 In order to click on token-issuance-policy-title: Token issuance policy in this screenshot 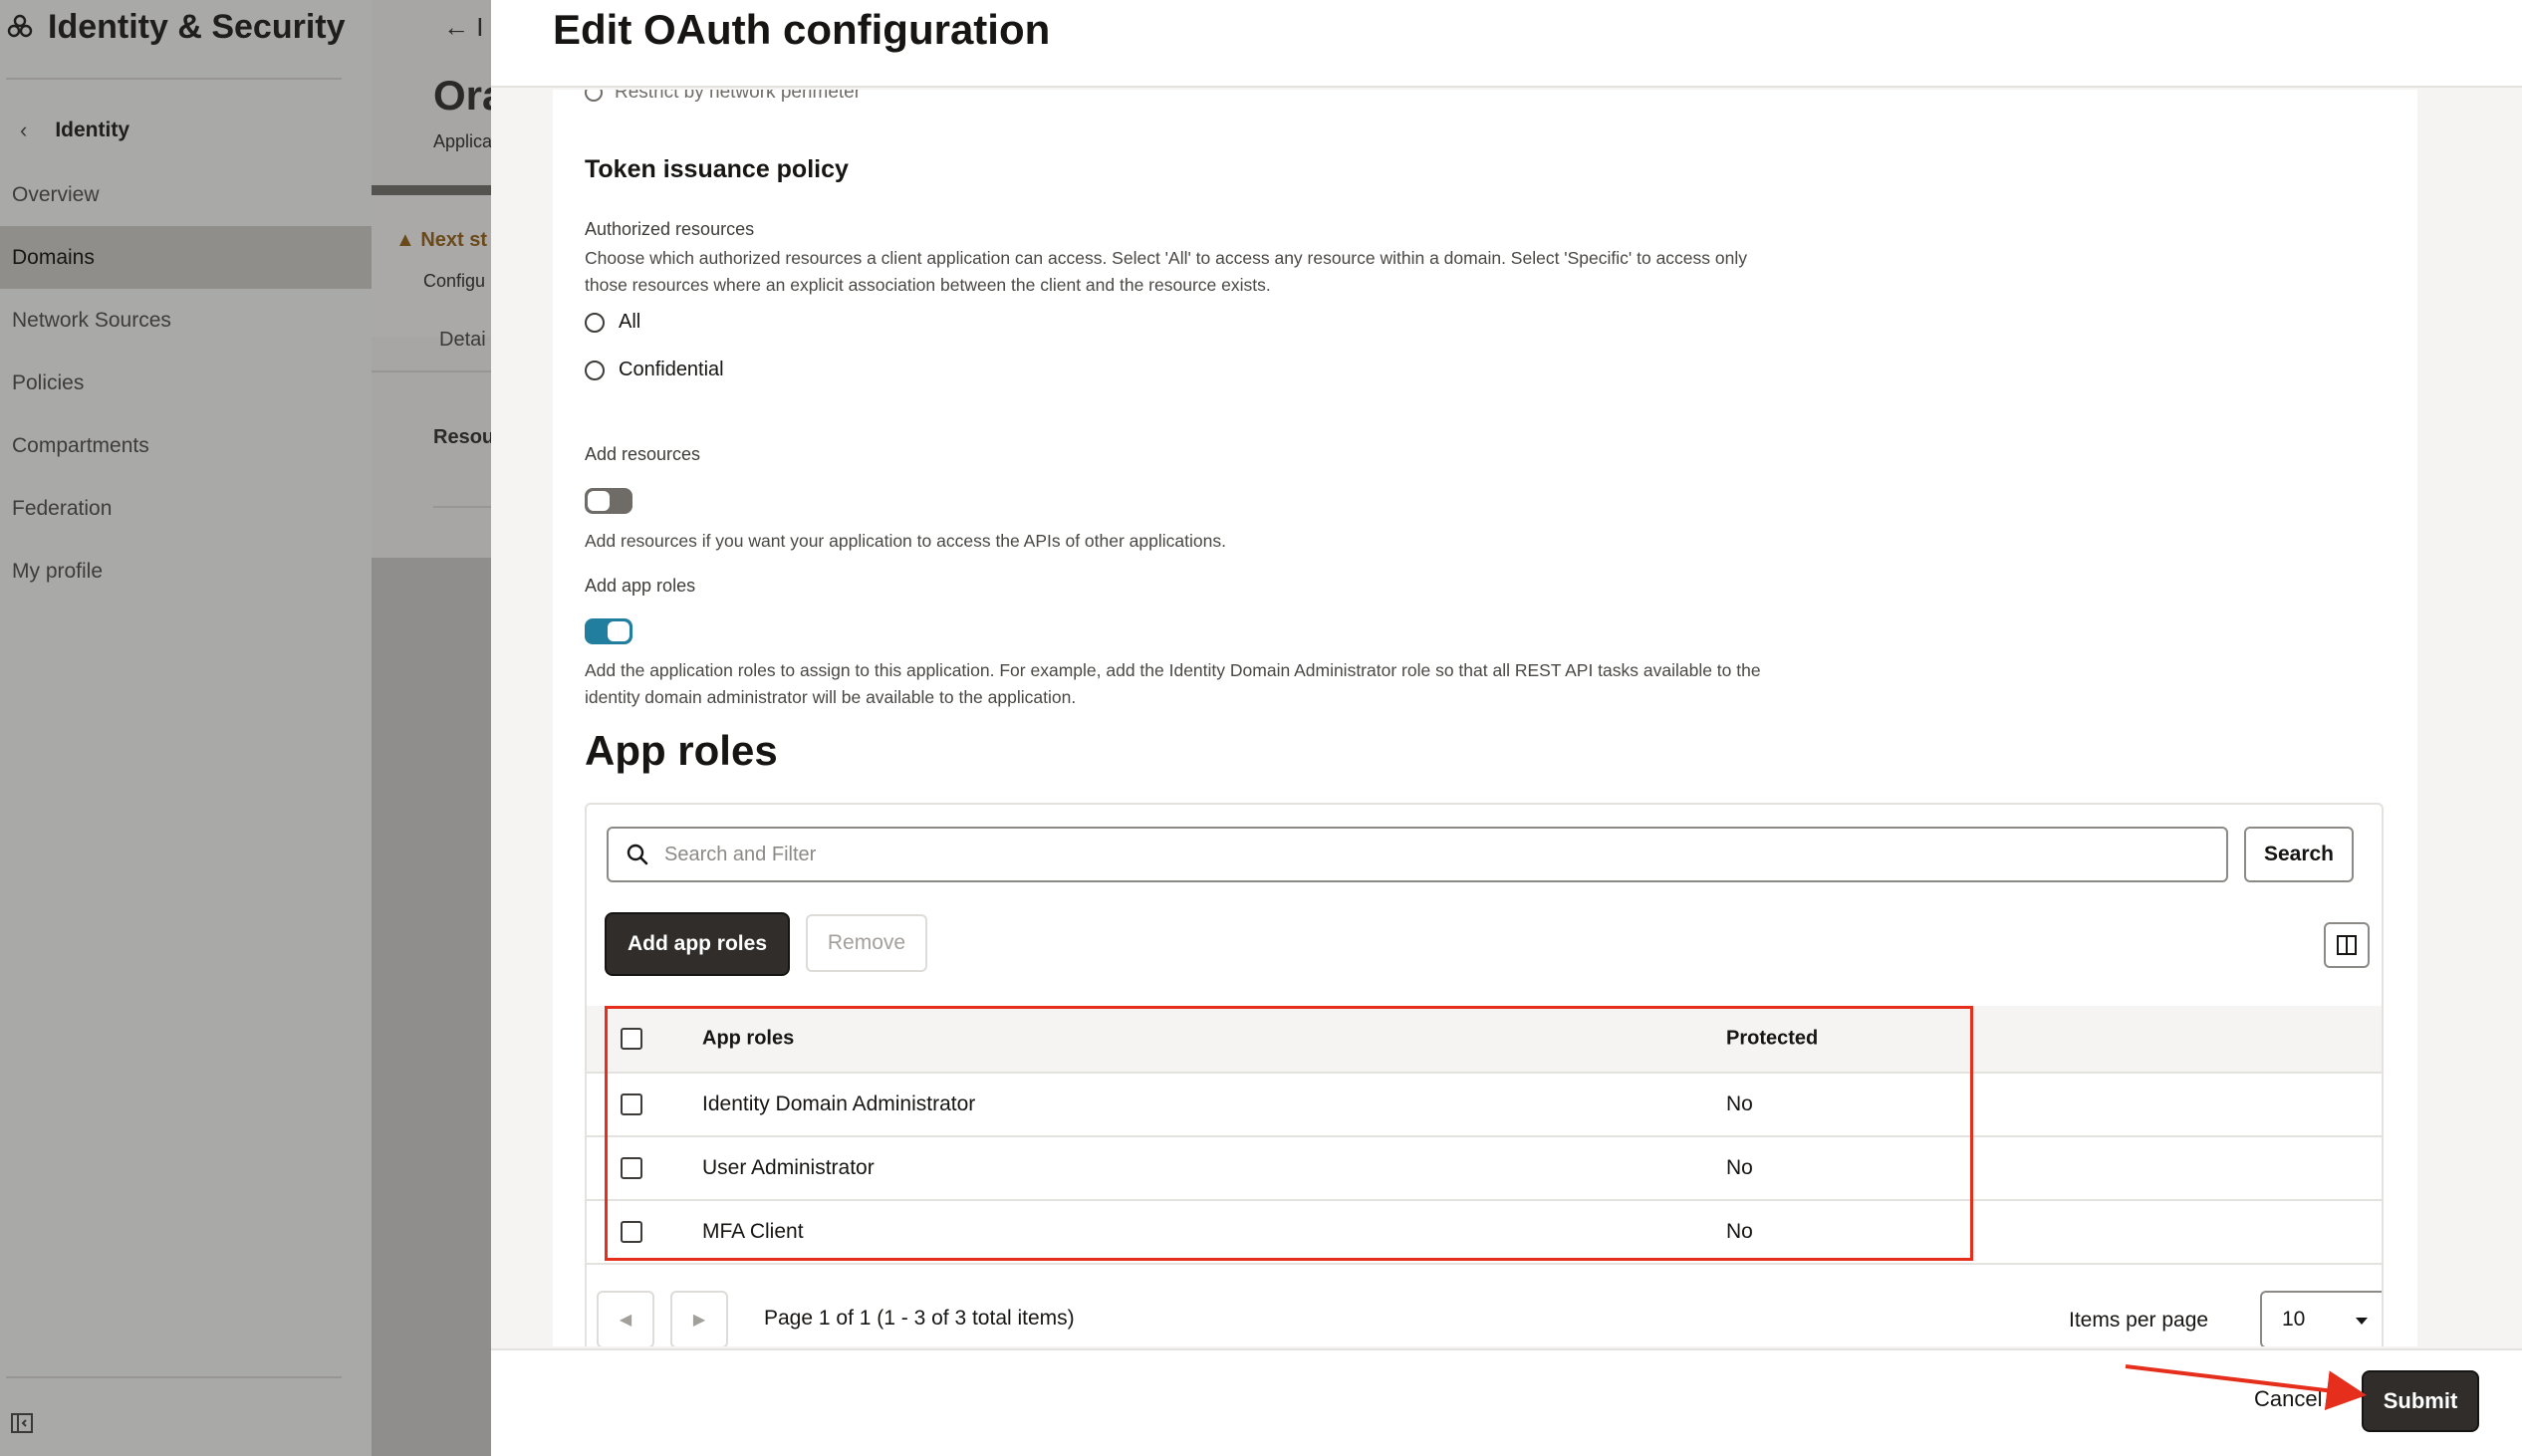, I will do `click(717, 169)`.